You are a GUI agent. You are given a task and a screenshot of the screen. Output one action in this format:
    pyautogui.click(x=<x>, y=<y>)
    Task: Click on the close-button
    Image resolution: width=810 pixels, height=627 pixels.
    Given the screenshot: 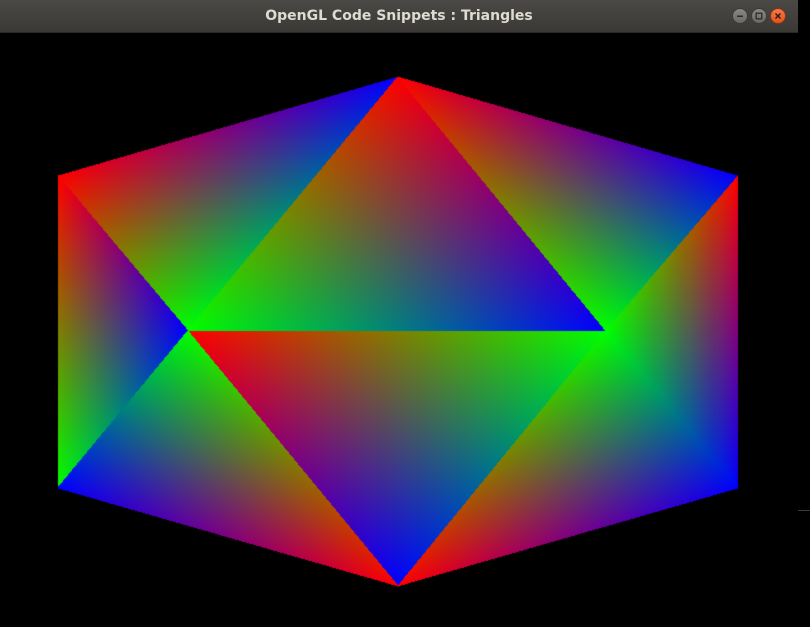 What is the action you would take?
    pyautogui.click(x=778, y=16)
    